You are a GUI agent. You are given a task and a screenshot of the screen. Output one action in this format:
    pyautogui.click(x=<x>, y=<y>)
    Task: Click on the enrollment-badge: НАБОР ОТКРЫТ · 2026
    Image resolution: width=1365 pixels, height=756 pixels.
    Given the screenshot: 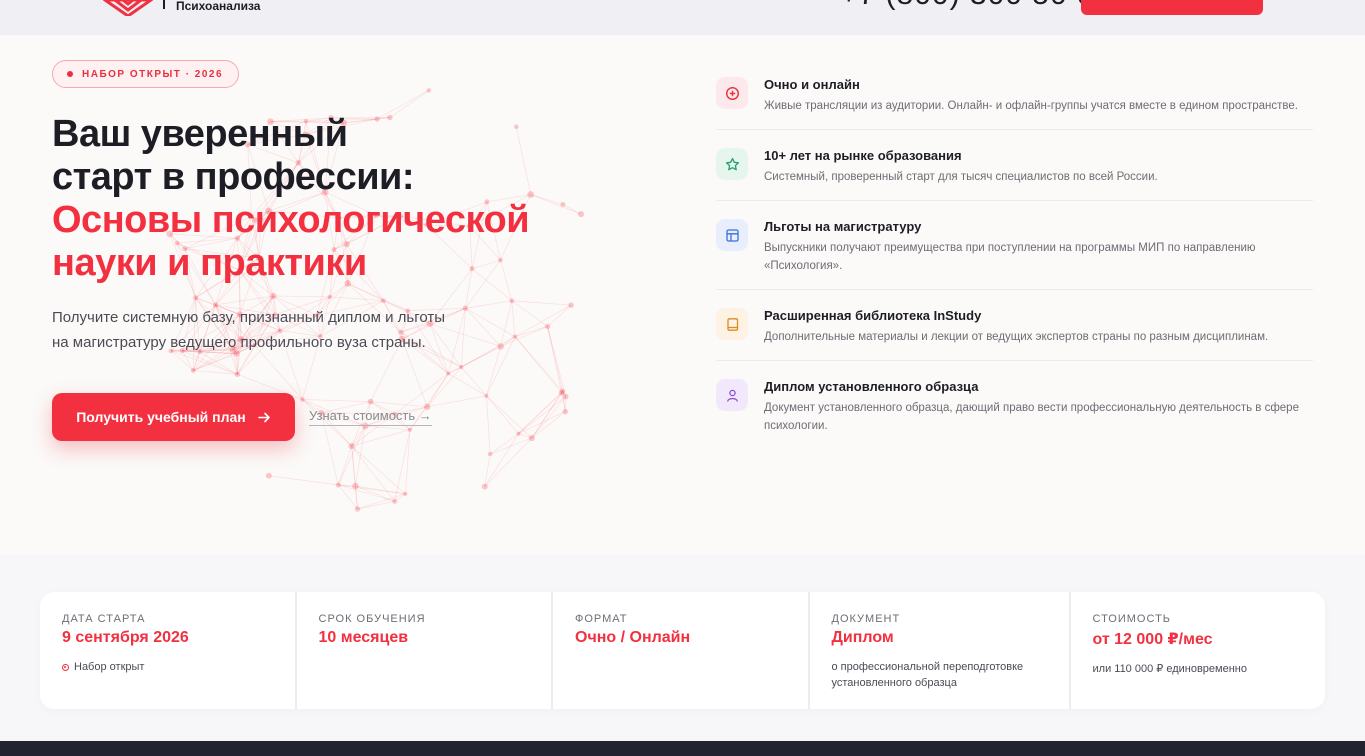 What is the action you would take?
    pyautogui.click(x=146, y=74)
    